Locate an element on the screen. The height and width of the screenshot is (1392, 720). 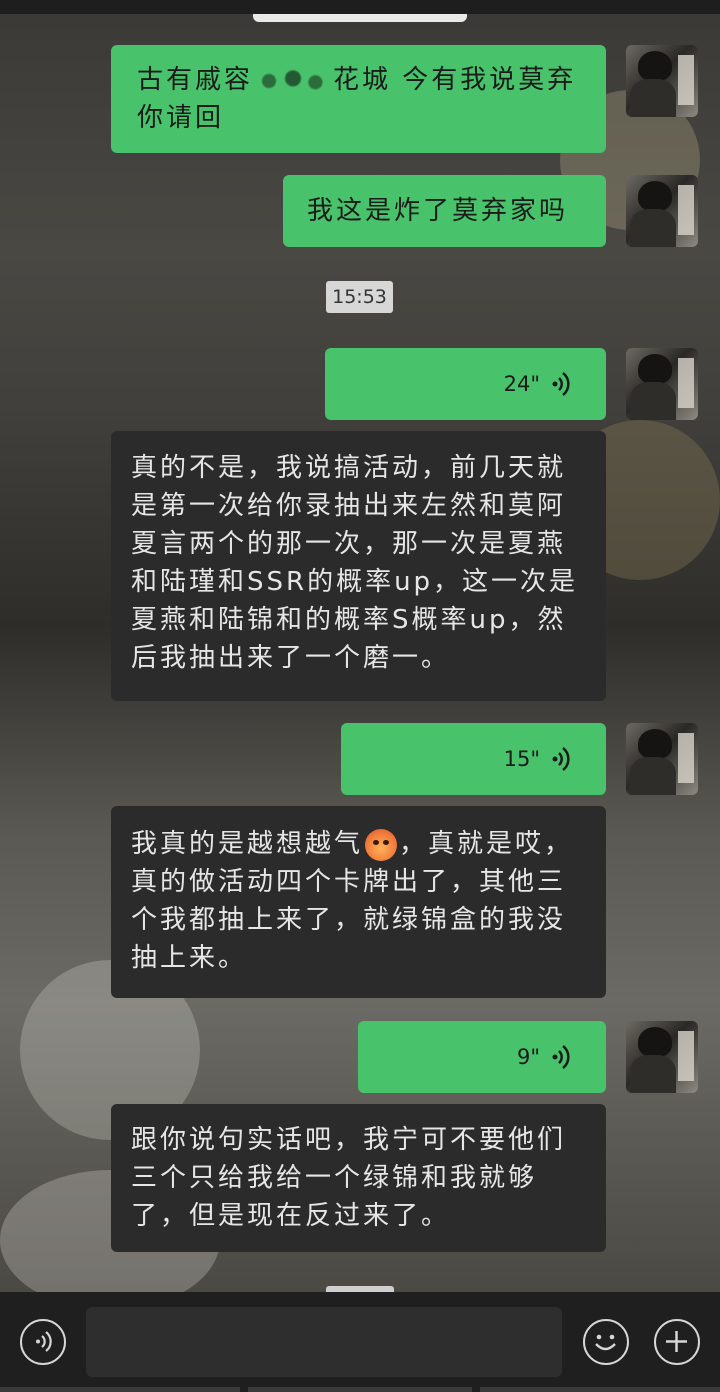
message-bubble-sent: 古有戚容 花城 今有我说莫弃你请回 is located at coordinates (358, 99).